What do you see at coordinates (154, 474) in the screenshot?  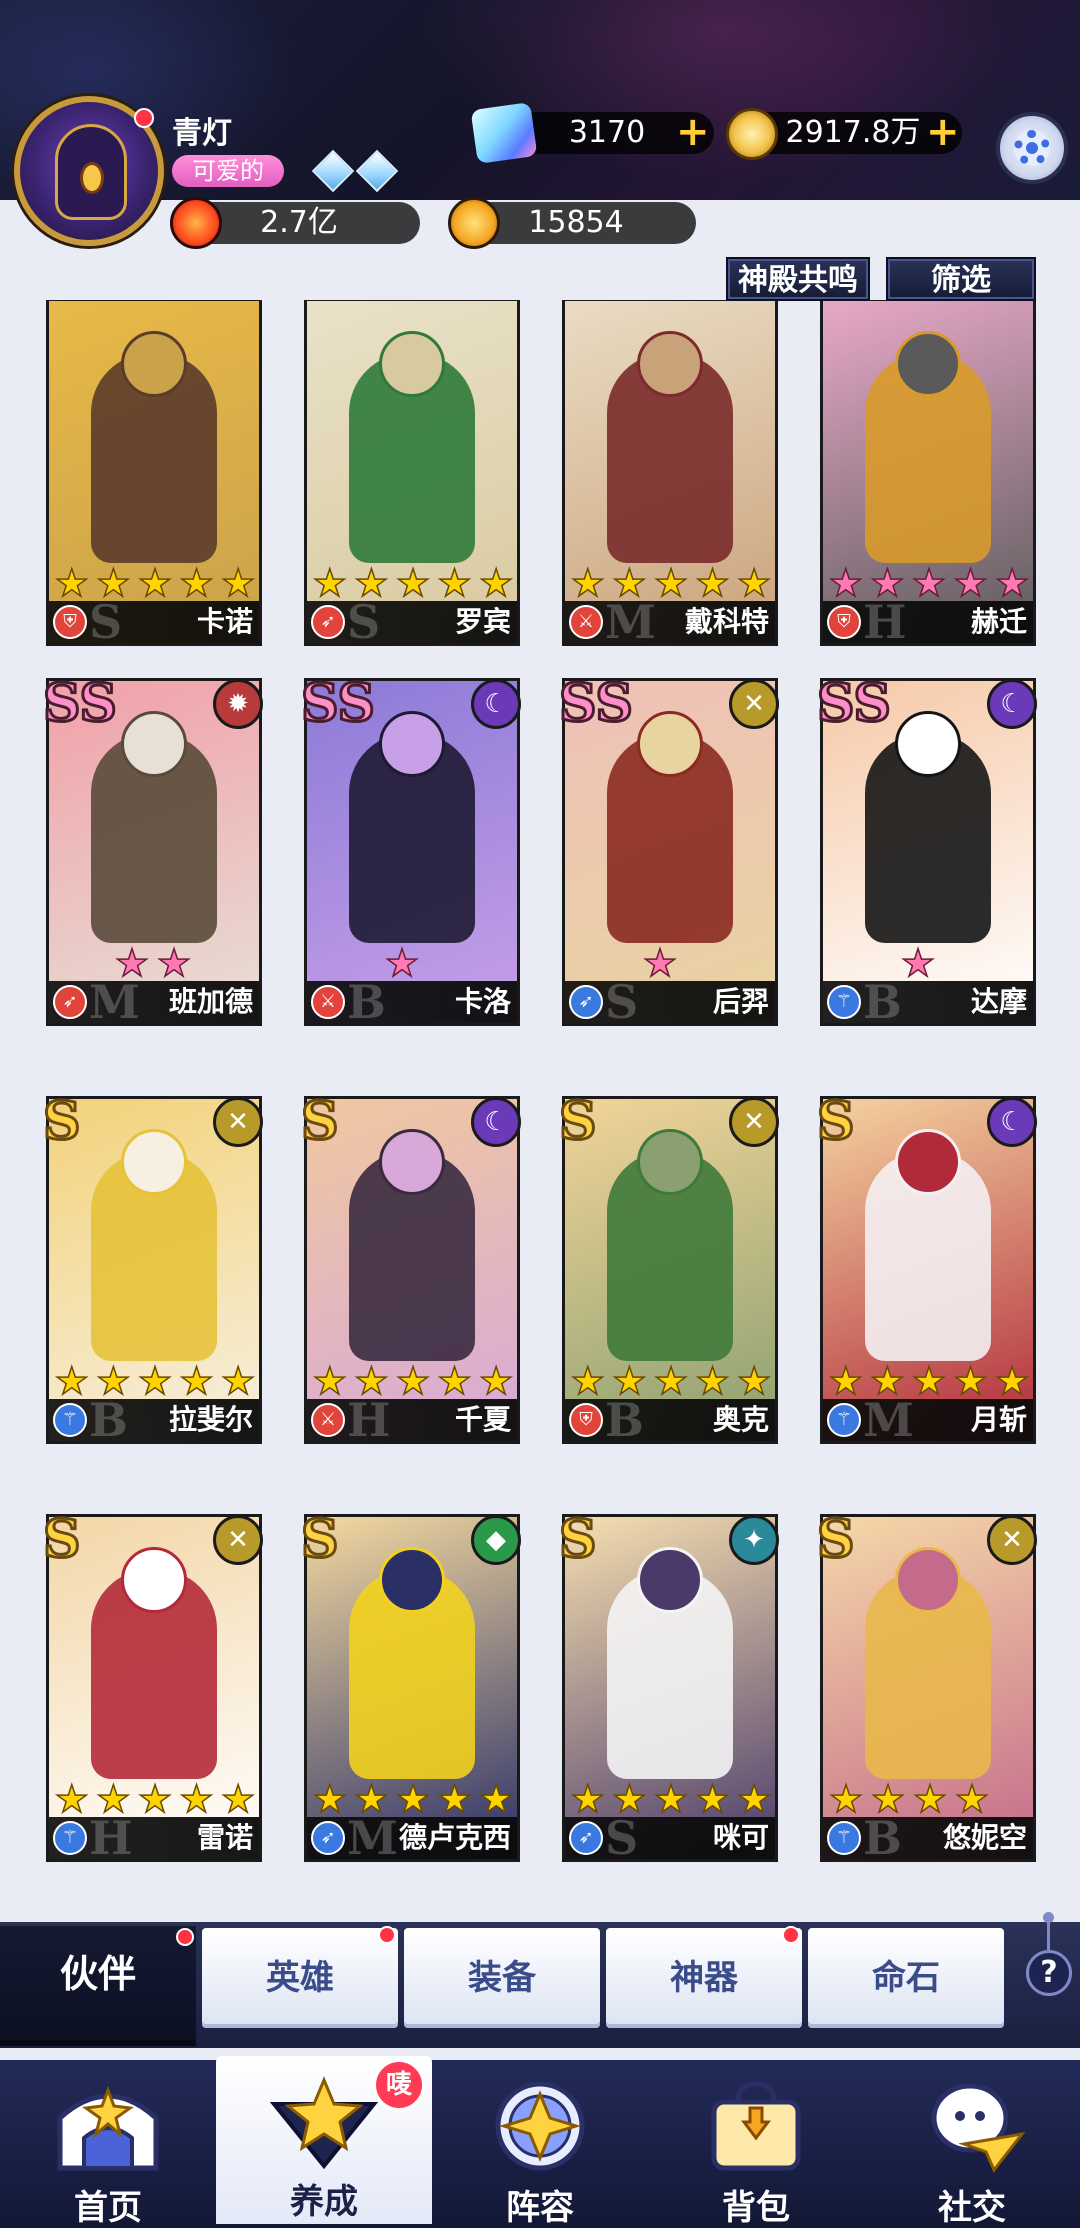 I see `hero-card: ★ ★ ★ ★ ★ ⛨ S 卡诺` at bounding box center [154, 474].